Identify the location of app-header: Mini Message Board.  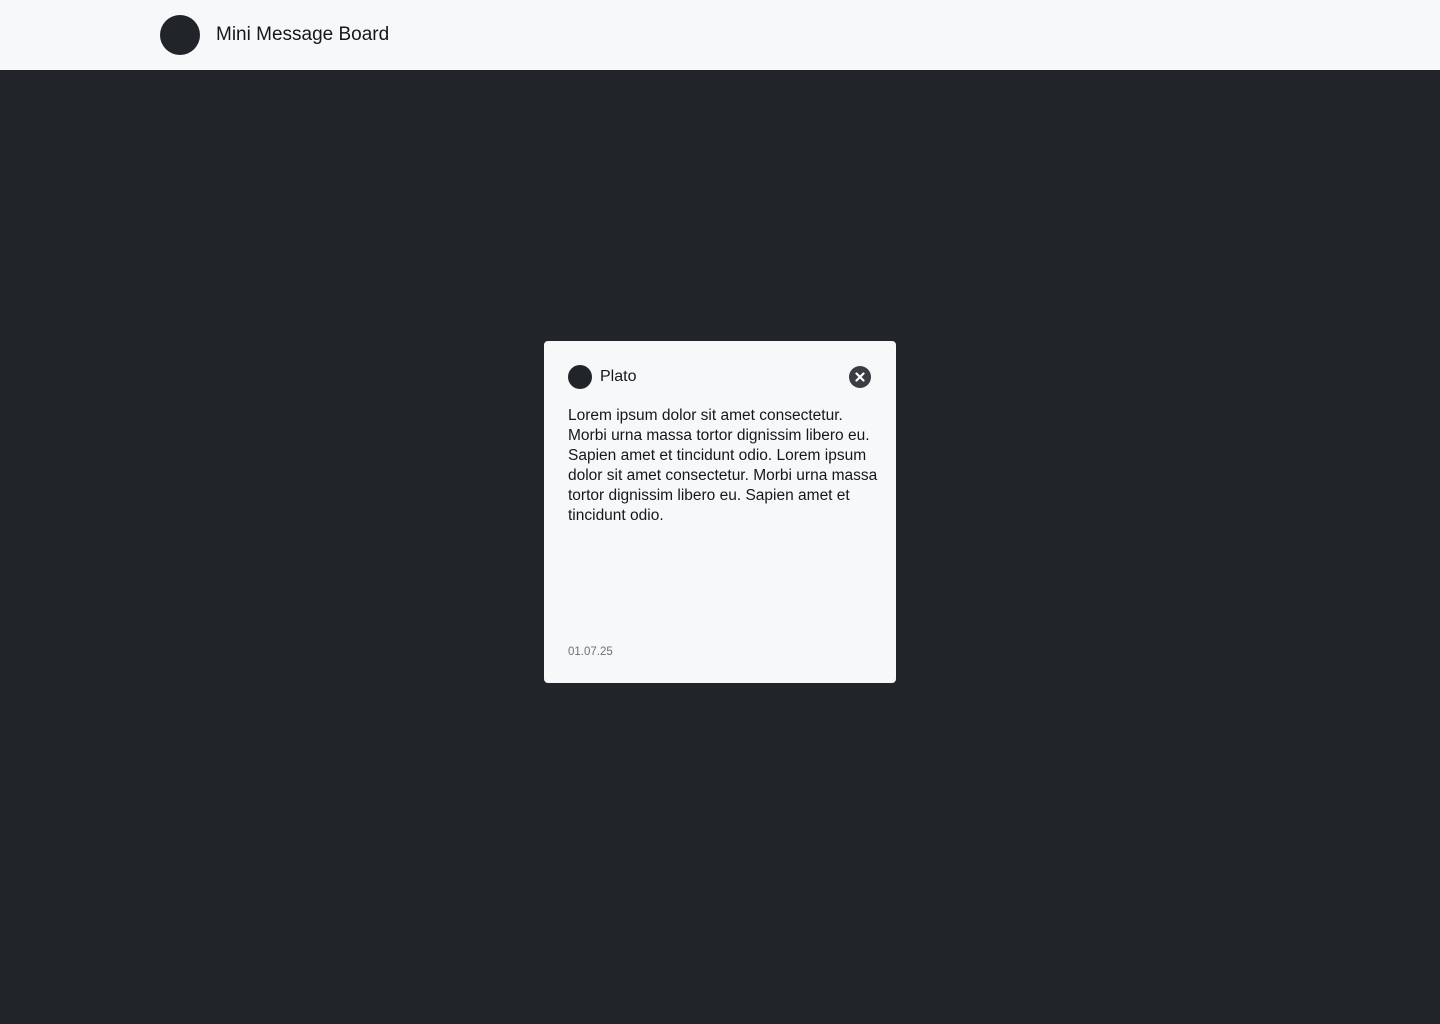
(720, 35).